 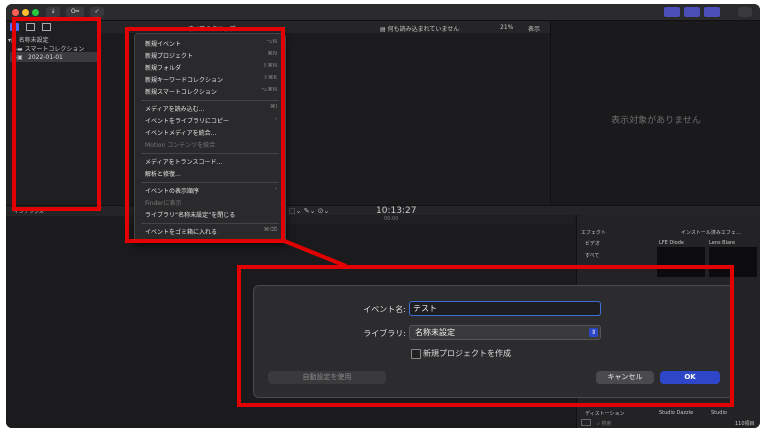 What do you see at coordinates (309, 211) in the screenshot?
I see `select-tool-icon: ⬚⌄ ✎⌄ ⊙⌄` at bounding box center [309, 211].